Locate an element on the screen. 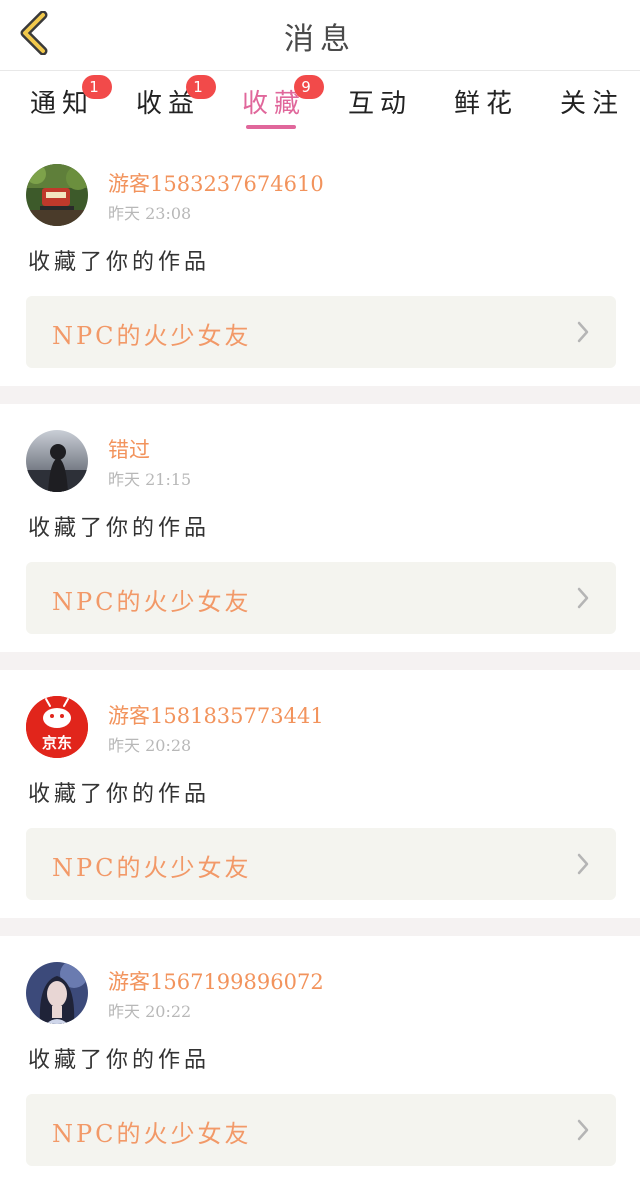  active-tab-indicator is located at coordinates (271, 127).